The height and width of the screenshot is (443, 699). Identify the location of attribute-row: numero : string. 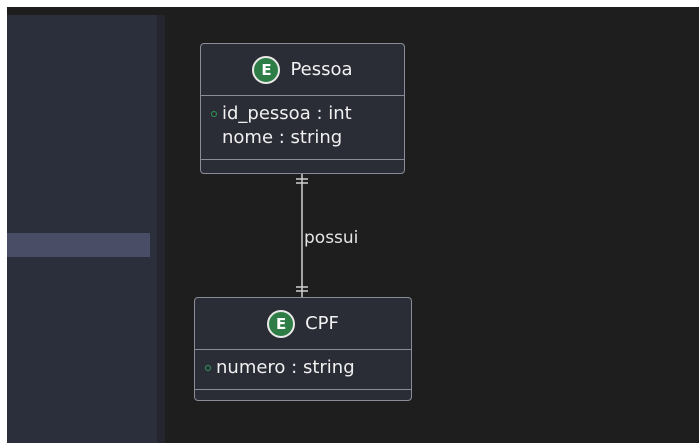
(308, 368).